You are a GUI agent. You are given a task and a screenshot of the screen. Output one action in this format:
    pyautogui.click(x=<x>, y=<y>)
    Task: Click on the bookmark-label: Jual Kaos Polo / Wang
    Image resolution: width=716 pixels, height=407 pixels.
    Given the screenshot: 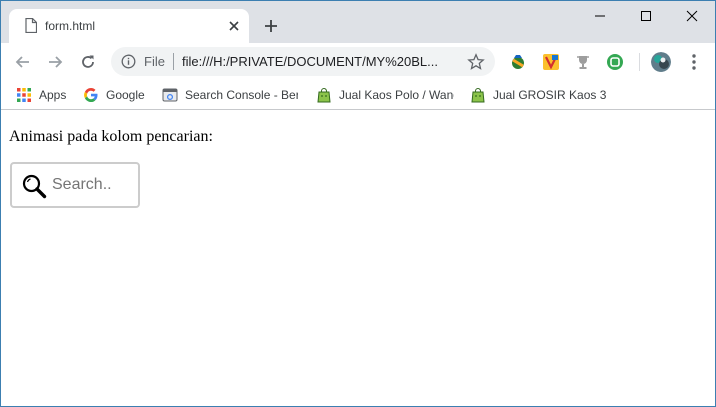 What is the action you would take?
    pyautogui.click(x=396, y=95)
    